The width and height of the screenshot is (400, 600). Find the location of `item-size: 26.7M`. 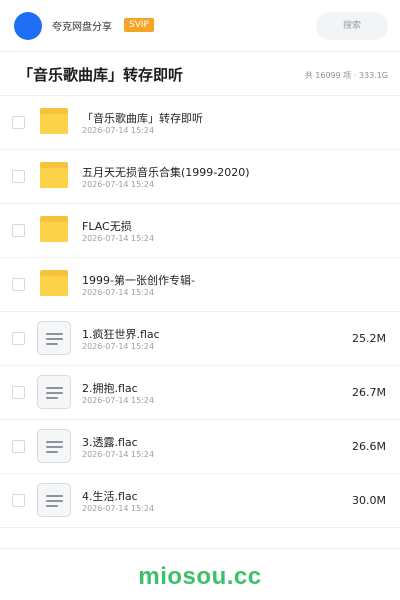

item-size: 26.7M is located at coordinates (369, 392).